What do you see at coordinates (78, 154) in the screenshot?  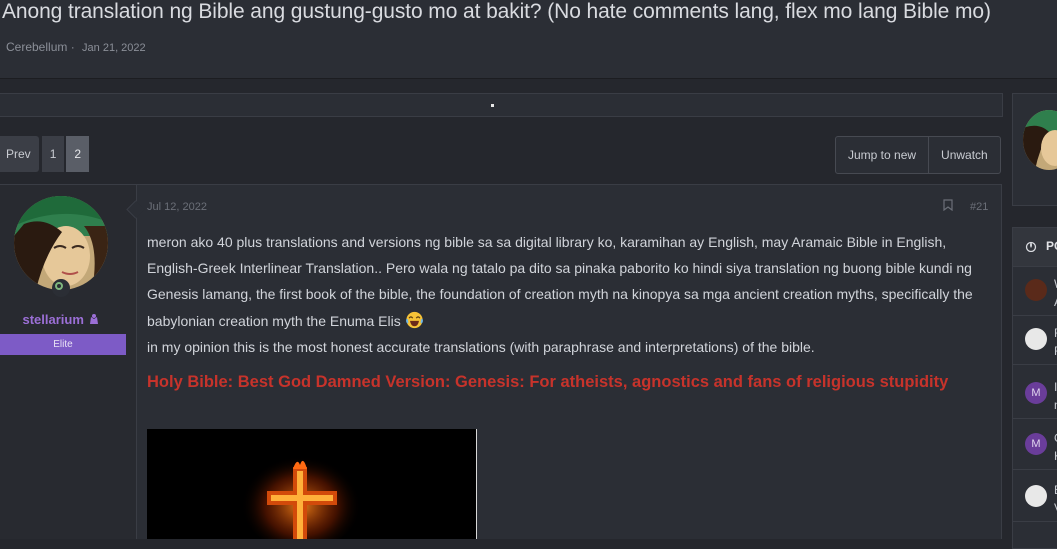 I see `page-2-button: 2` at bounding box center [78, 154].